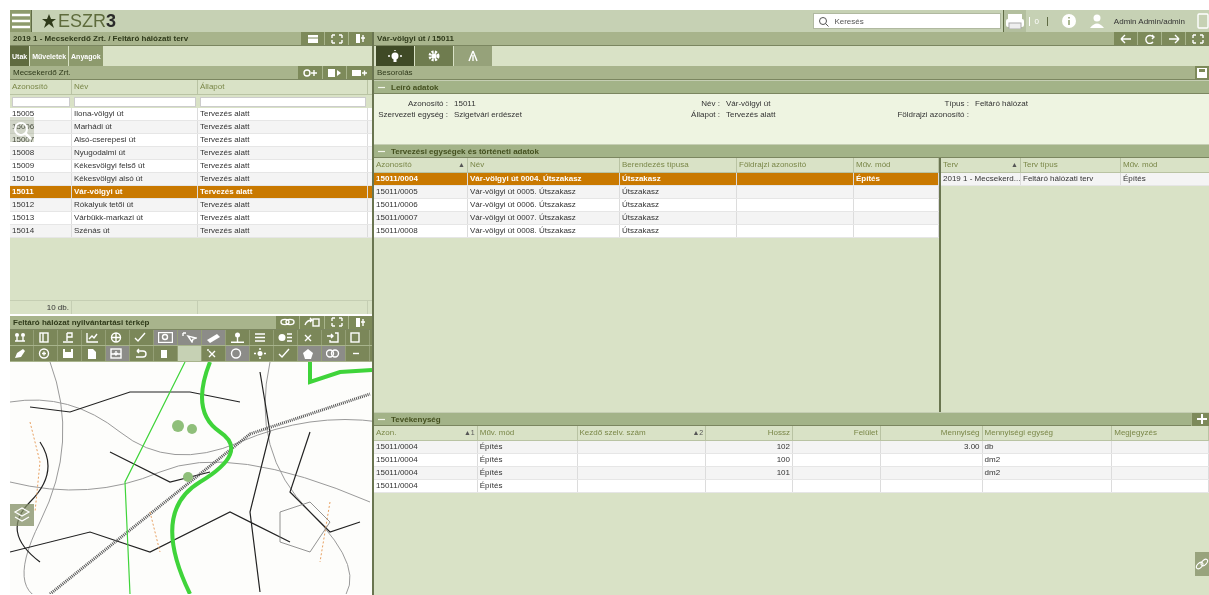 Image resolution: width=1209 pixels, height=595 pixels. I want to click on table-row: 15009 Kékesvölgyi felső út Tervezés alatt, so click(191, 166).